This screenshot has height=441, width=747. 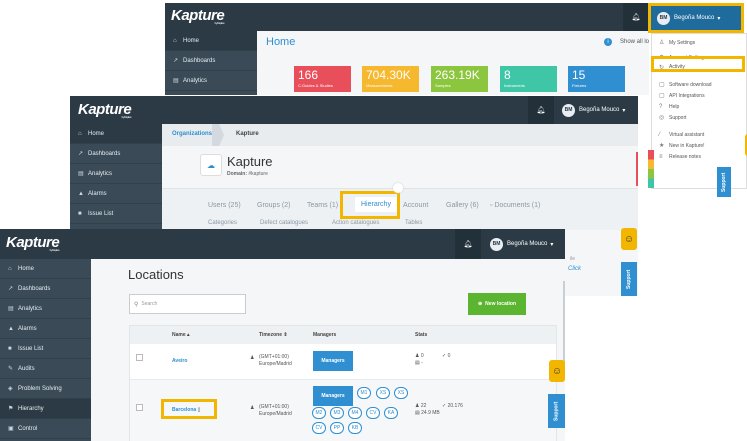 What do you see at coordinates (364, 393) in the screenshot?
I see `manager-pill: M1` at bounding box center [364, 393].